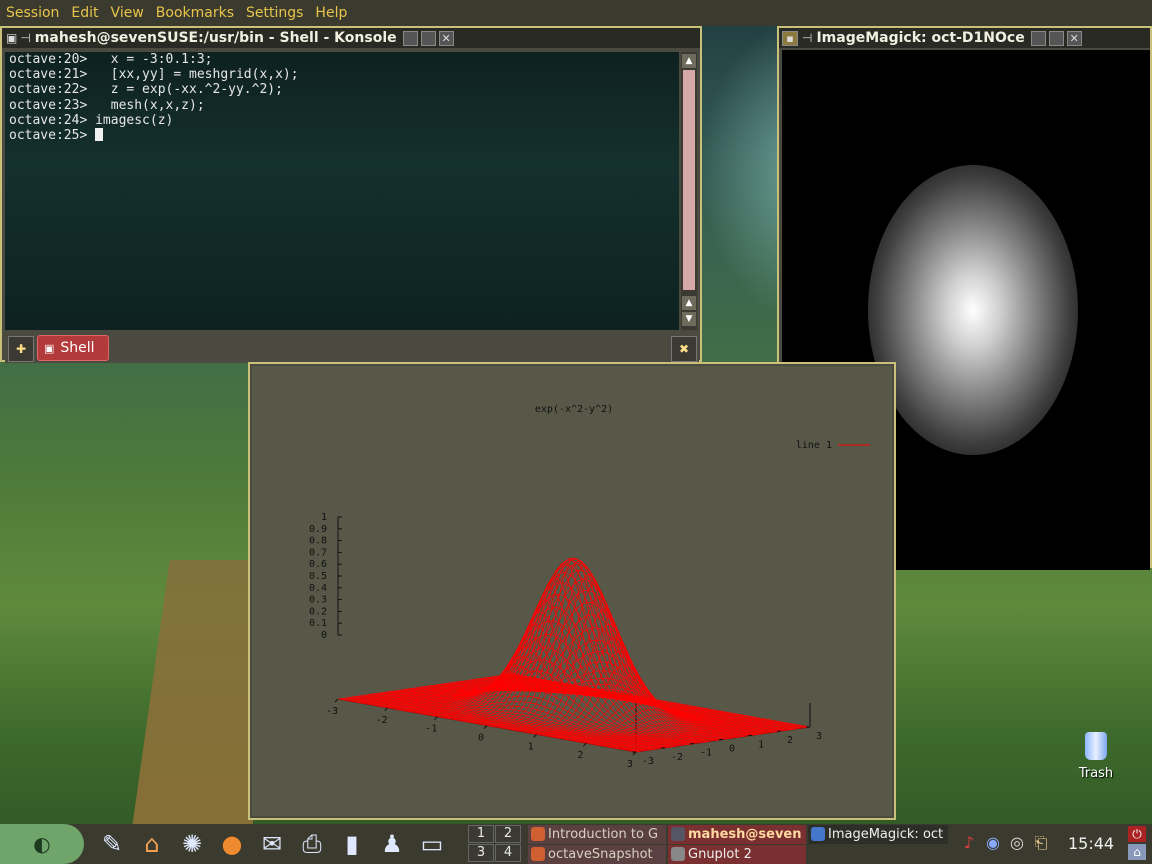 The height and width of the screenshot is (864, 1152). I want to click on terminal-line: octave:24> imagesc(z), so click(91, 120).